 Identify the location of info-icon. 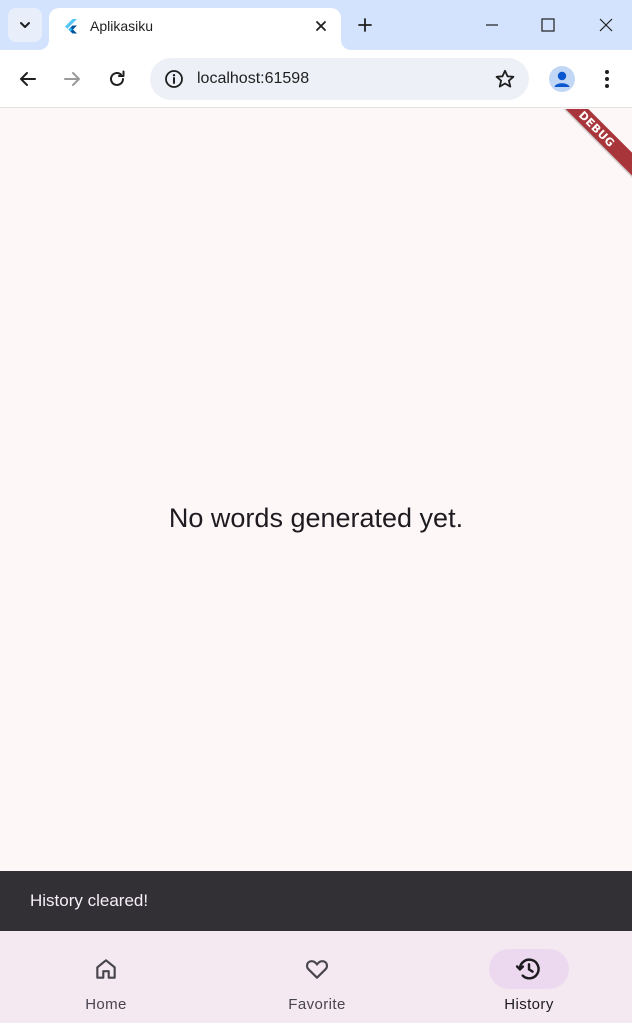
(174, 79).